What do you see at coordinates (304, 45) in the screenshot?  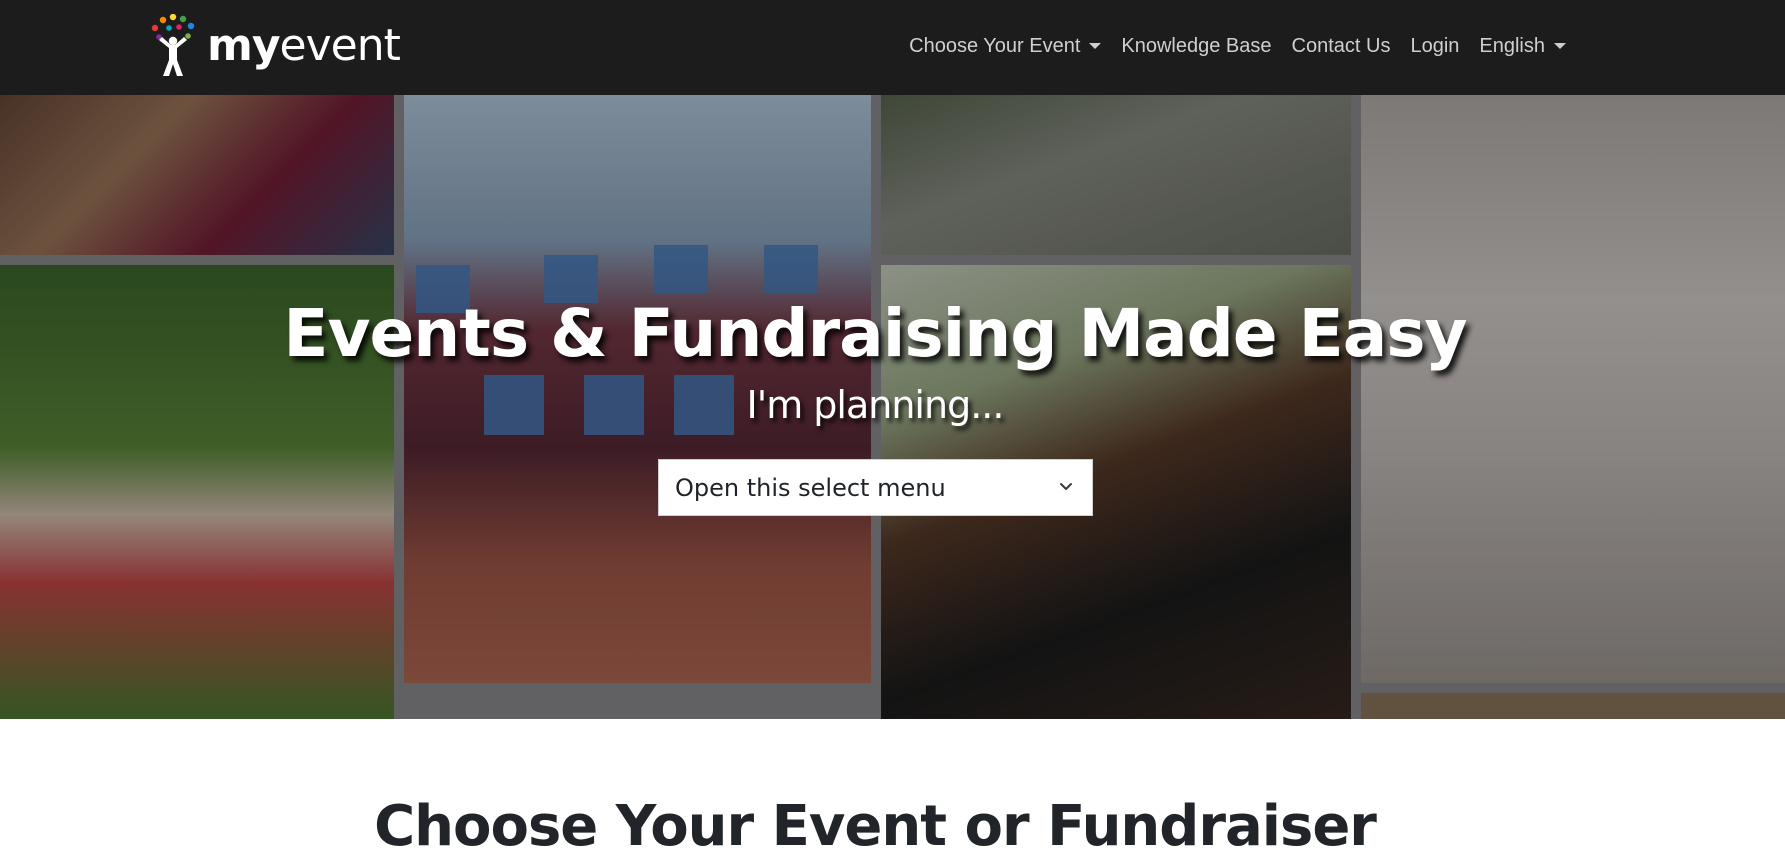 I see `brand-name: myevent` at bounding box center [304, 45].